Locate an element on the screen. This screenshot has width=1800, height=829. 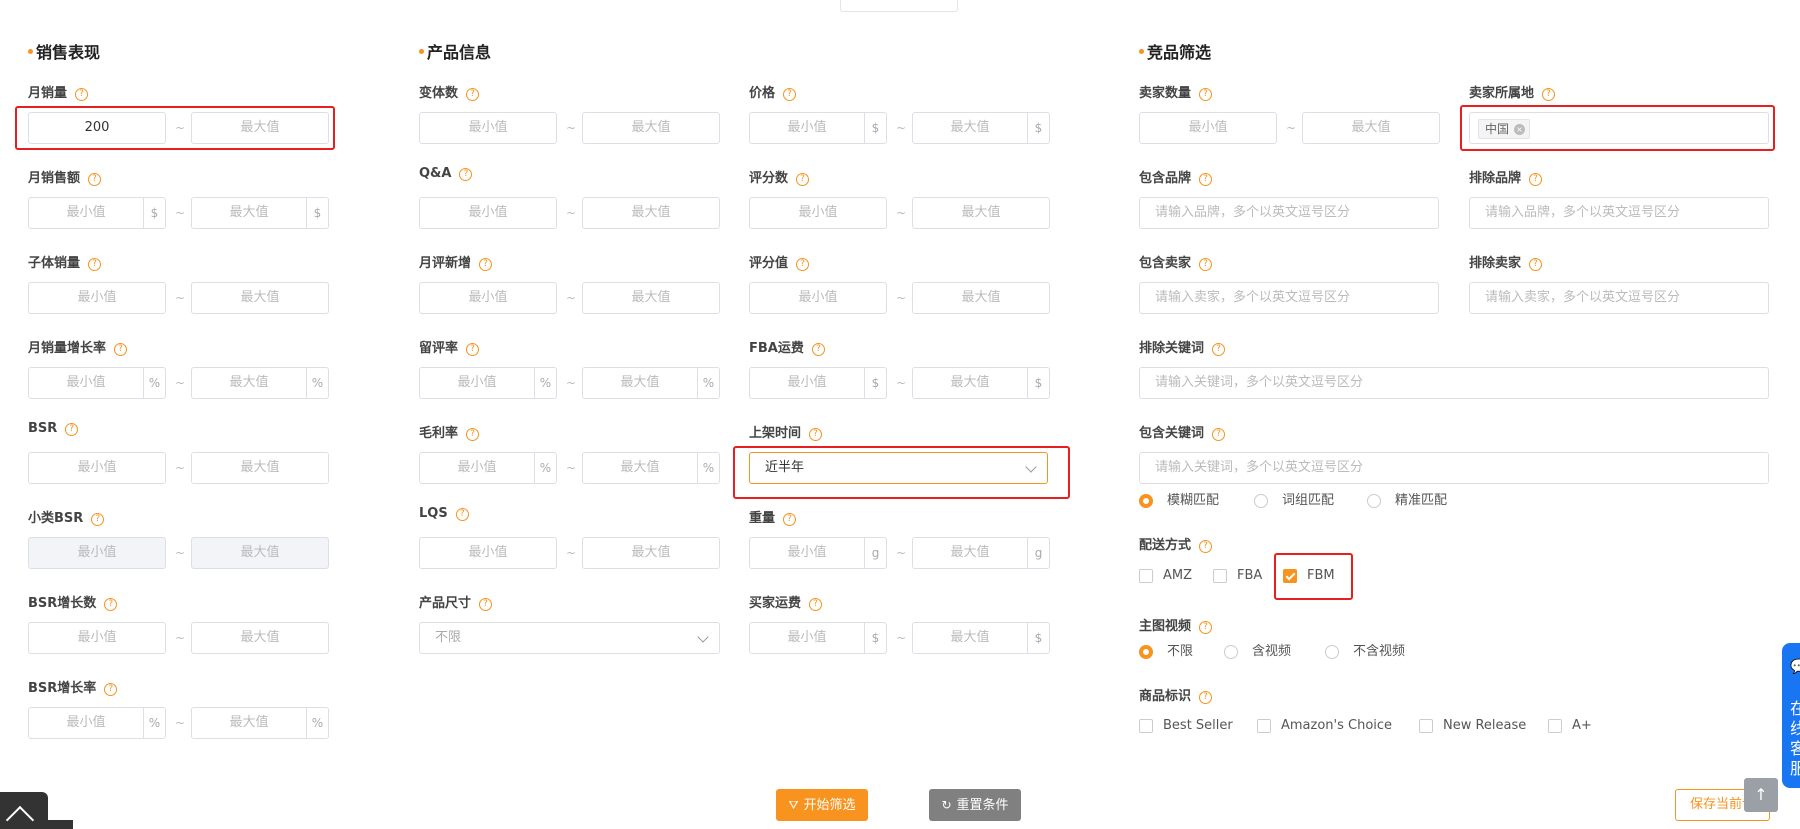
min-input-sales-growth: 最小值% is located at coordinates (97, 383).